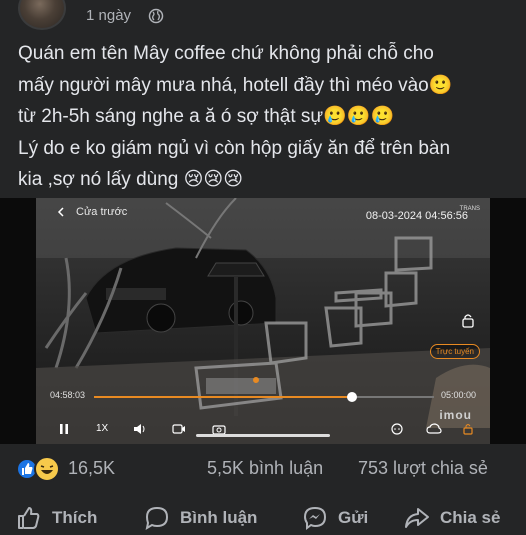 This screenshot has width=526, height=535. What do you see at coordinates (468, 429) in the screenshot?
I see `lock-small-icon` at bounding box center [468, 429].